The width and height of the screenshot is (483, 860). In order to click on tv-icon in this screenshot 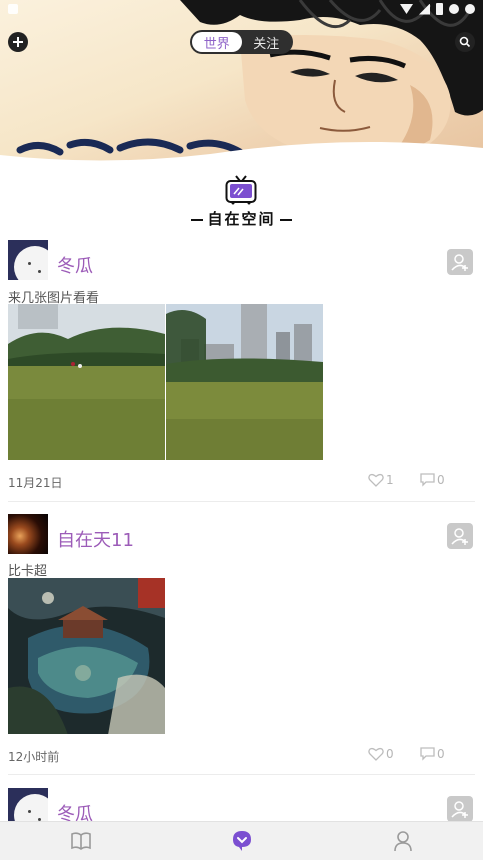, I will do `click(241, 190)`.